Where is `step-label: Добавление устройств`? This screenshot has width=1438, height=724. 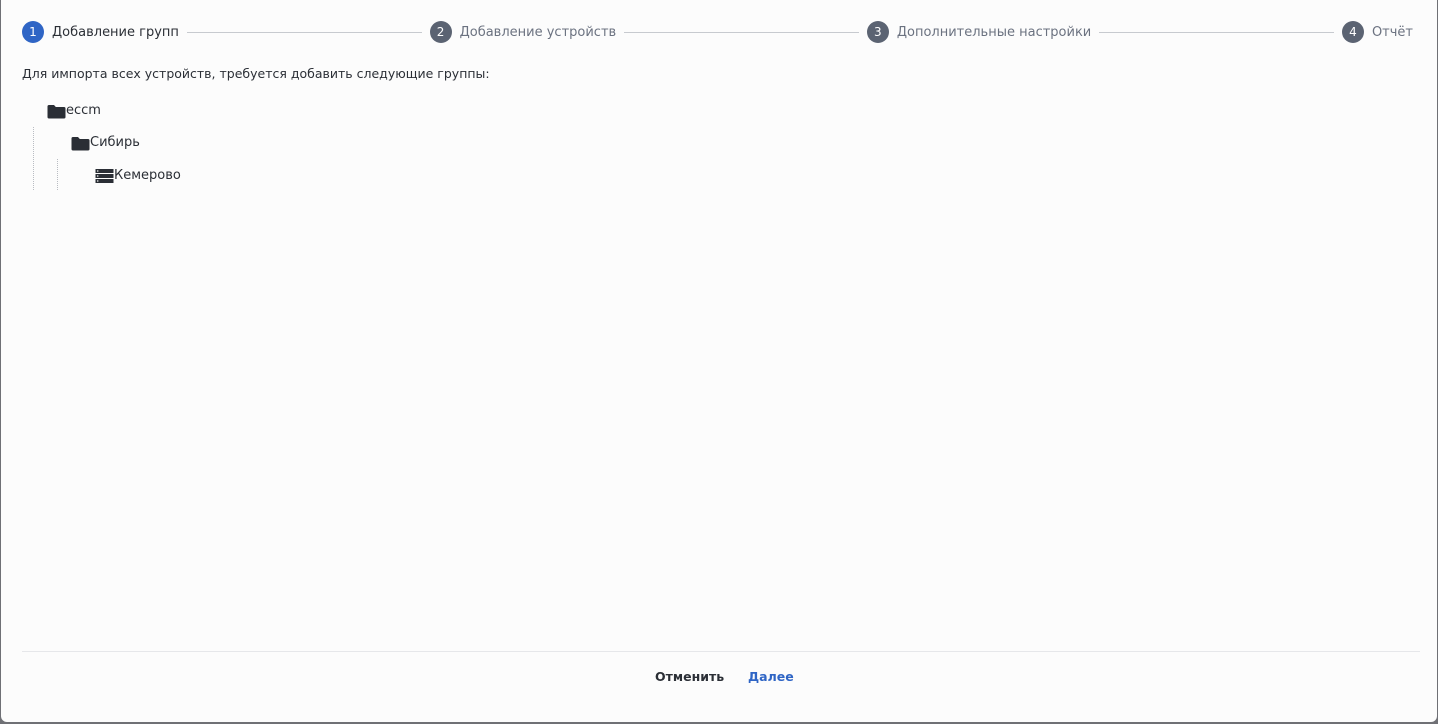 step-label: Добавление устройств is located at coordinates (538, 32).